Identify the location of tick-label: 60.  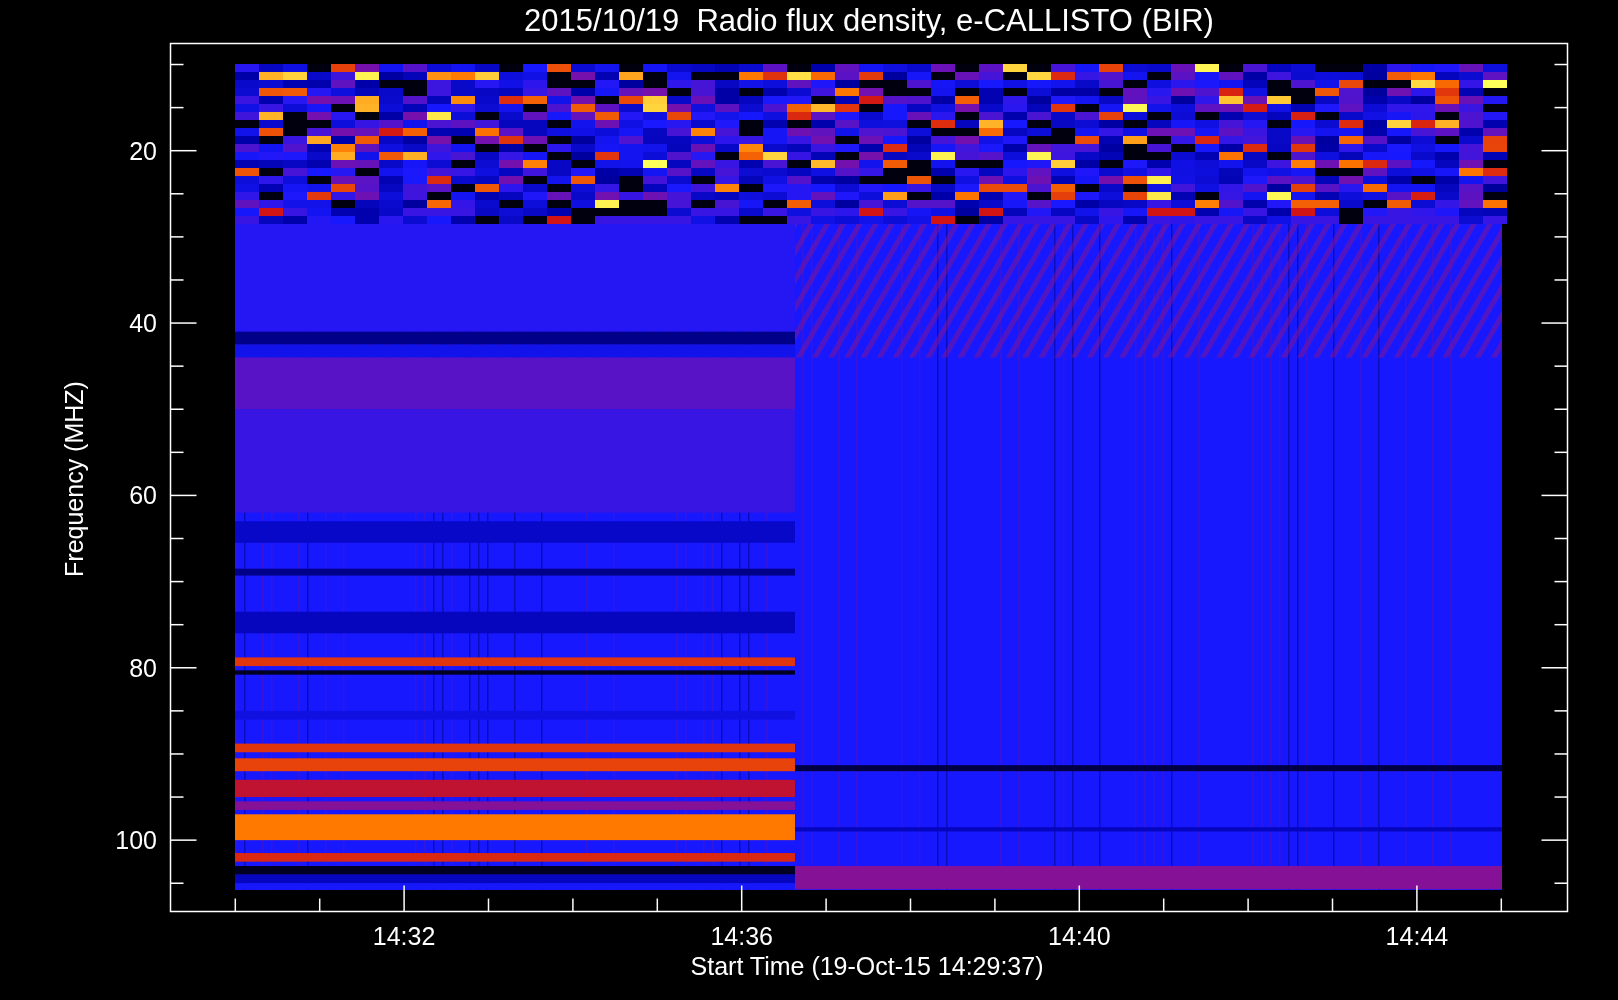
(143, 495).